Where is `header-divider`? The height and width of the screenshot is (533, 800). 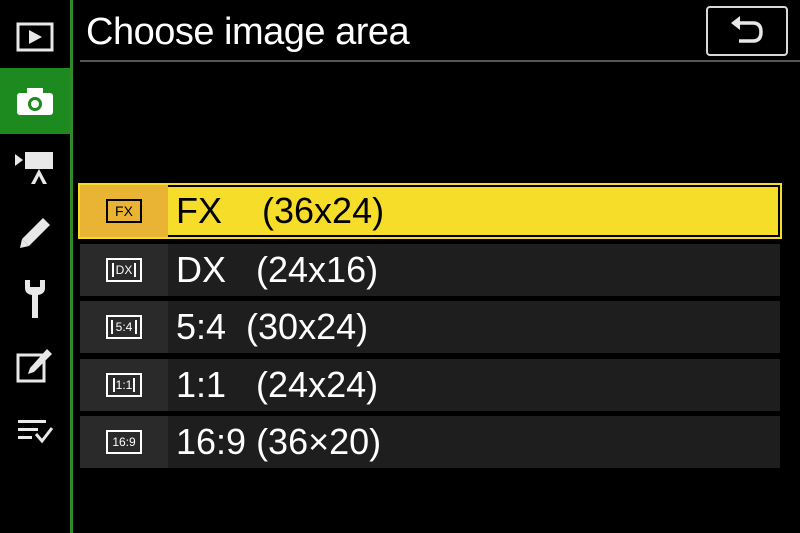
header-divider is located at coordinates (440, 61).